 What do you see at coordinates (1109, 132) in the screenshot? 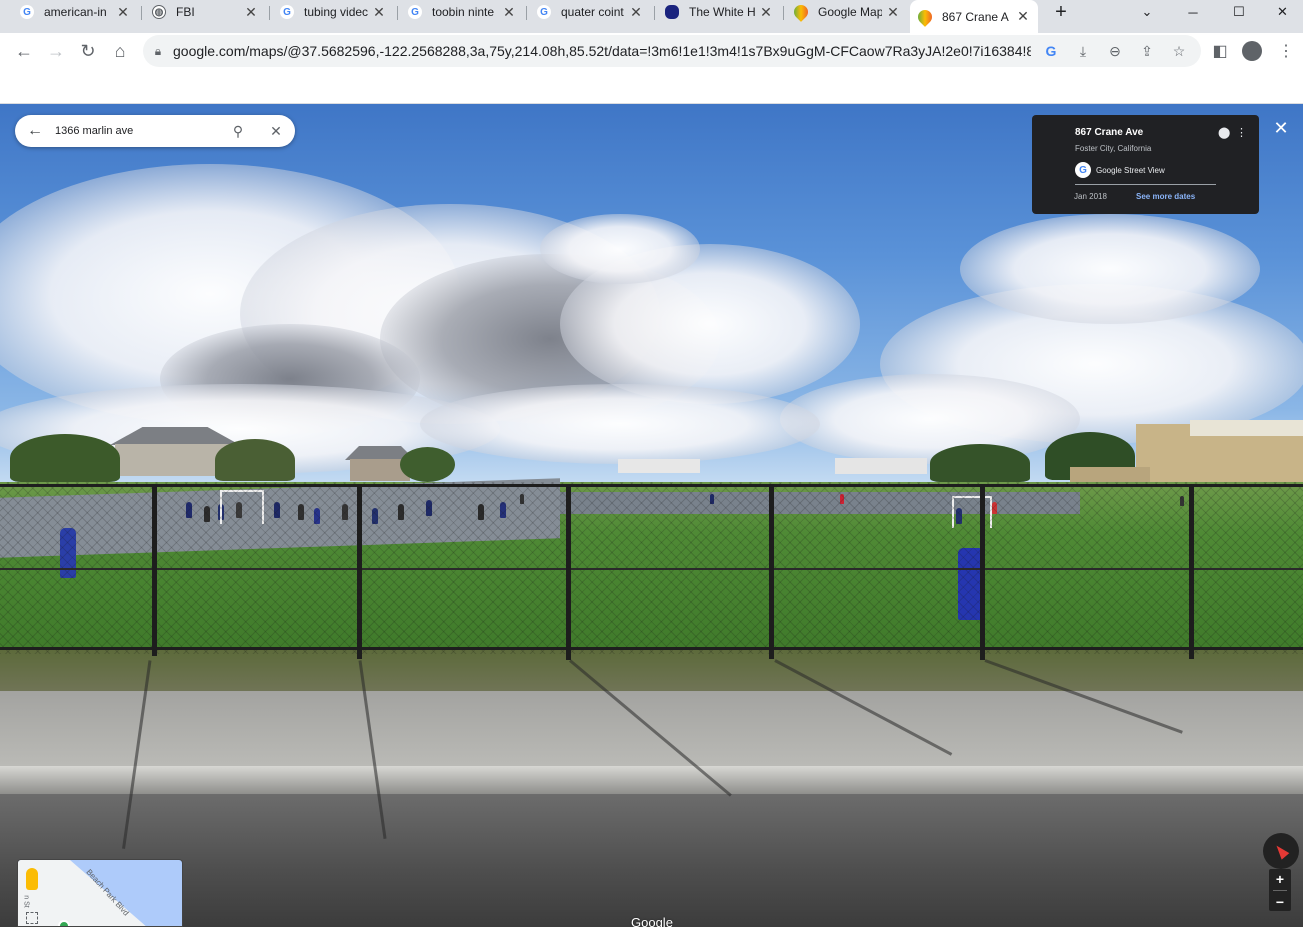
I see `location-title: 867 Crane Ave` at bounding box center [1109, 132].